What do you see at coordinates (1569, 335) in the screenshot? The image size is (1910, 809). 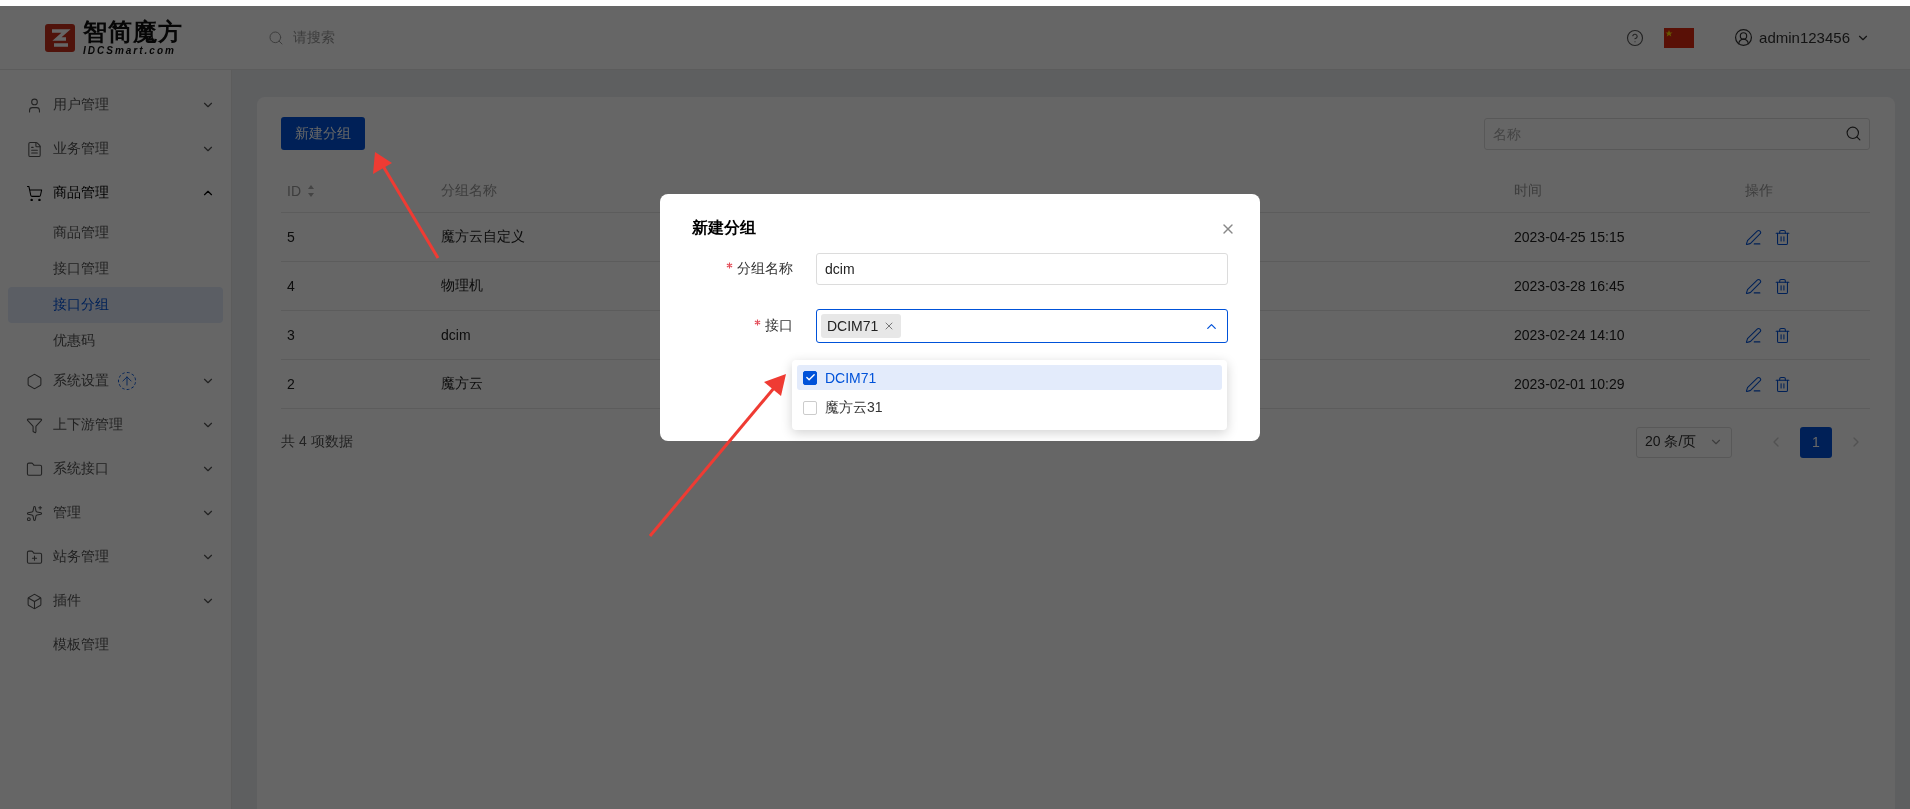 I see `table-cell-text: 2023-02-24 14:10` at bounding box center [1569, 335].